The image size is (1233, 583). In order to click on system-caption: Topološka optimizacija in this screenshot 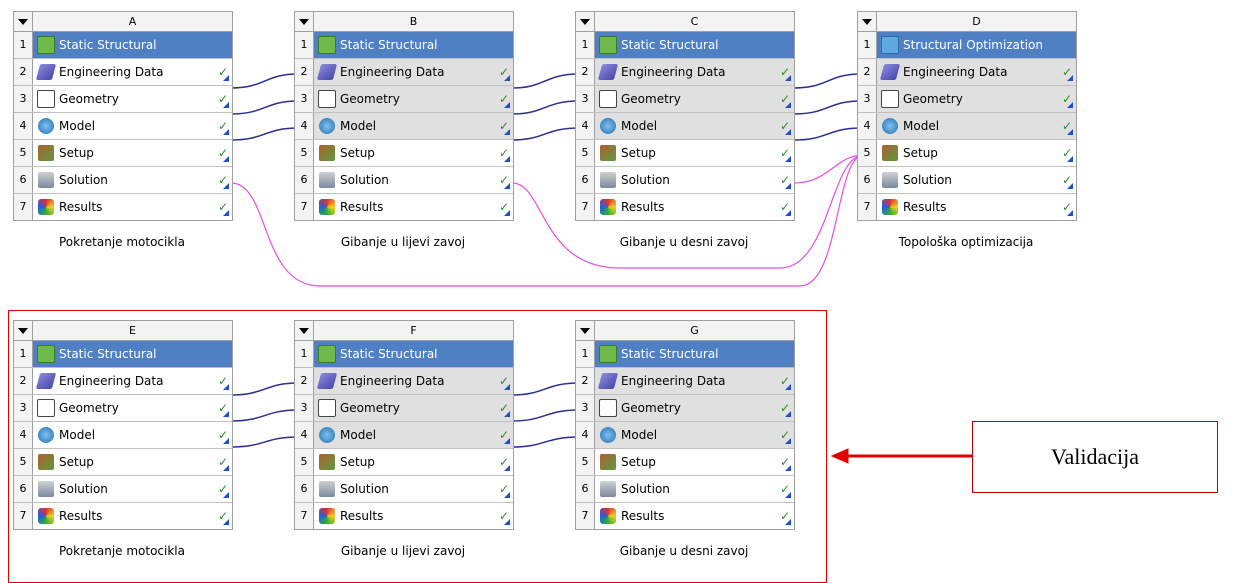, I will do `click(966, 242)`.